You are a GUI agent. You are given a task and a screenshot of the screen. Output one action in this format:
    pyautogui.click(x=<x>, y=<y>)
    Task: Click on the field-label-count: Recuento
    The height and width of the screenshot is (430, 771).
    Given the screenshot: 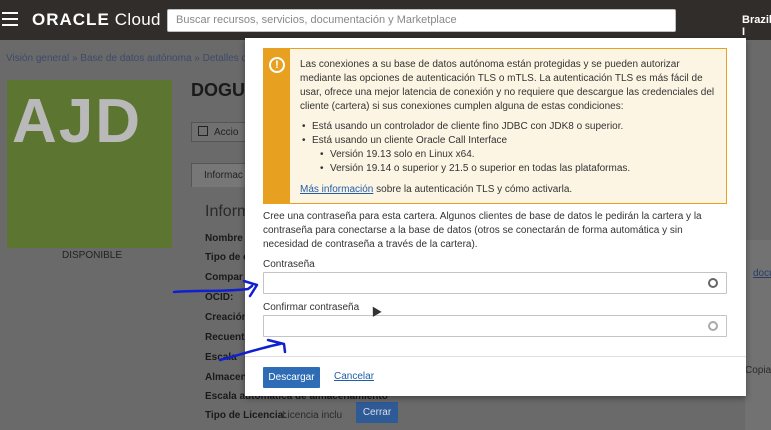 What is the action you would take?
    pyautogui.click(x=228, y=337)
    